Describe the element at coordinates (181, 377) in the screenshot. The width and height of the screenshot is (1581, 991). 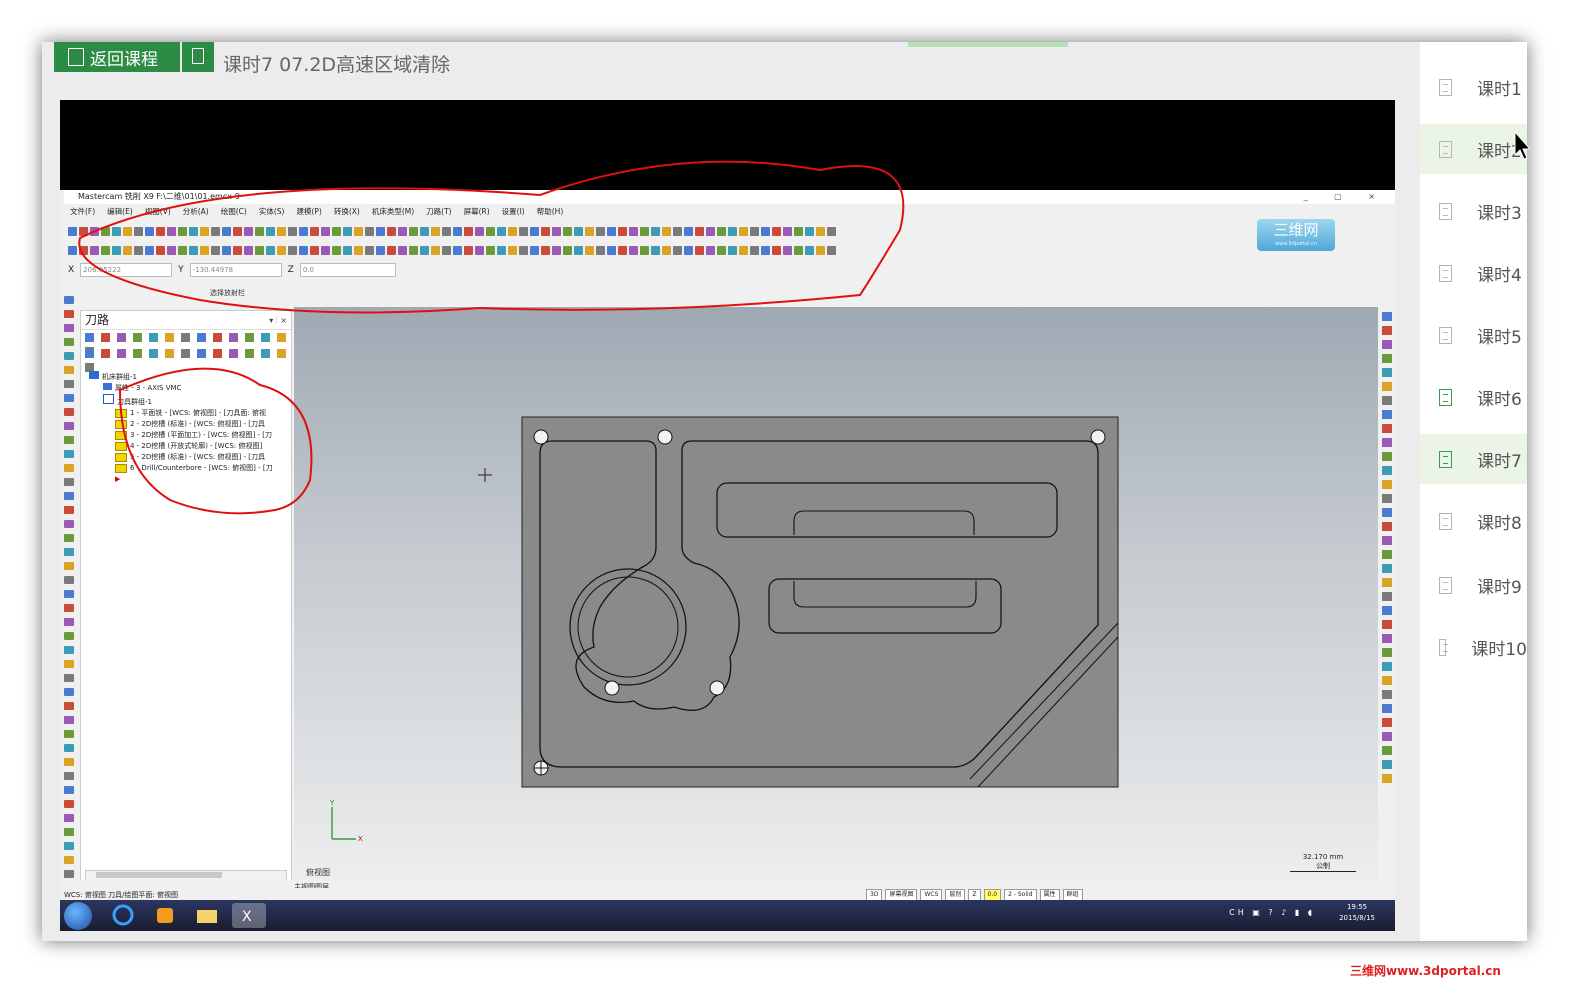
I see `tree-node-machine-group: 机床群组-1` at that location.